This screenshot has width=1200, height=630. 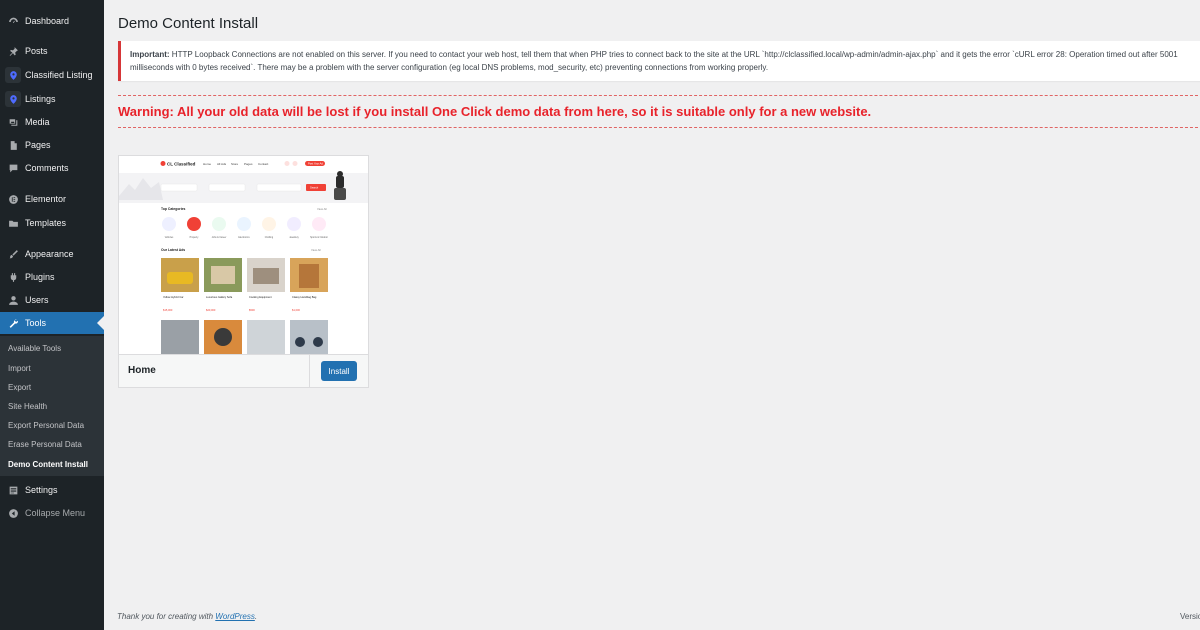 What do you see at coordinates (36, 51) in the screenshot?
I see `menu-label: Posts` at bounding box center [36, 51].